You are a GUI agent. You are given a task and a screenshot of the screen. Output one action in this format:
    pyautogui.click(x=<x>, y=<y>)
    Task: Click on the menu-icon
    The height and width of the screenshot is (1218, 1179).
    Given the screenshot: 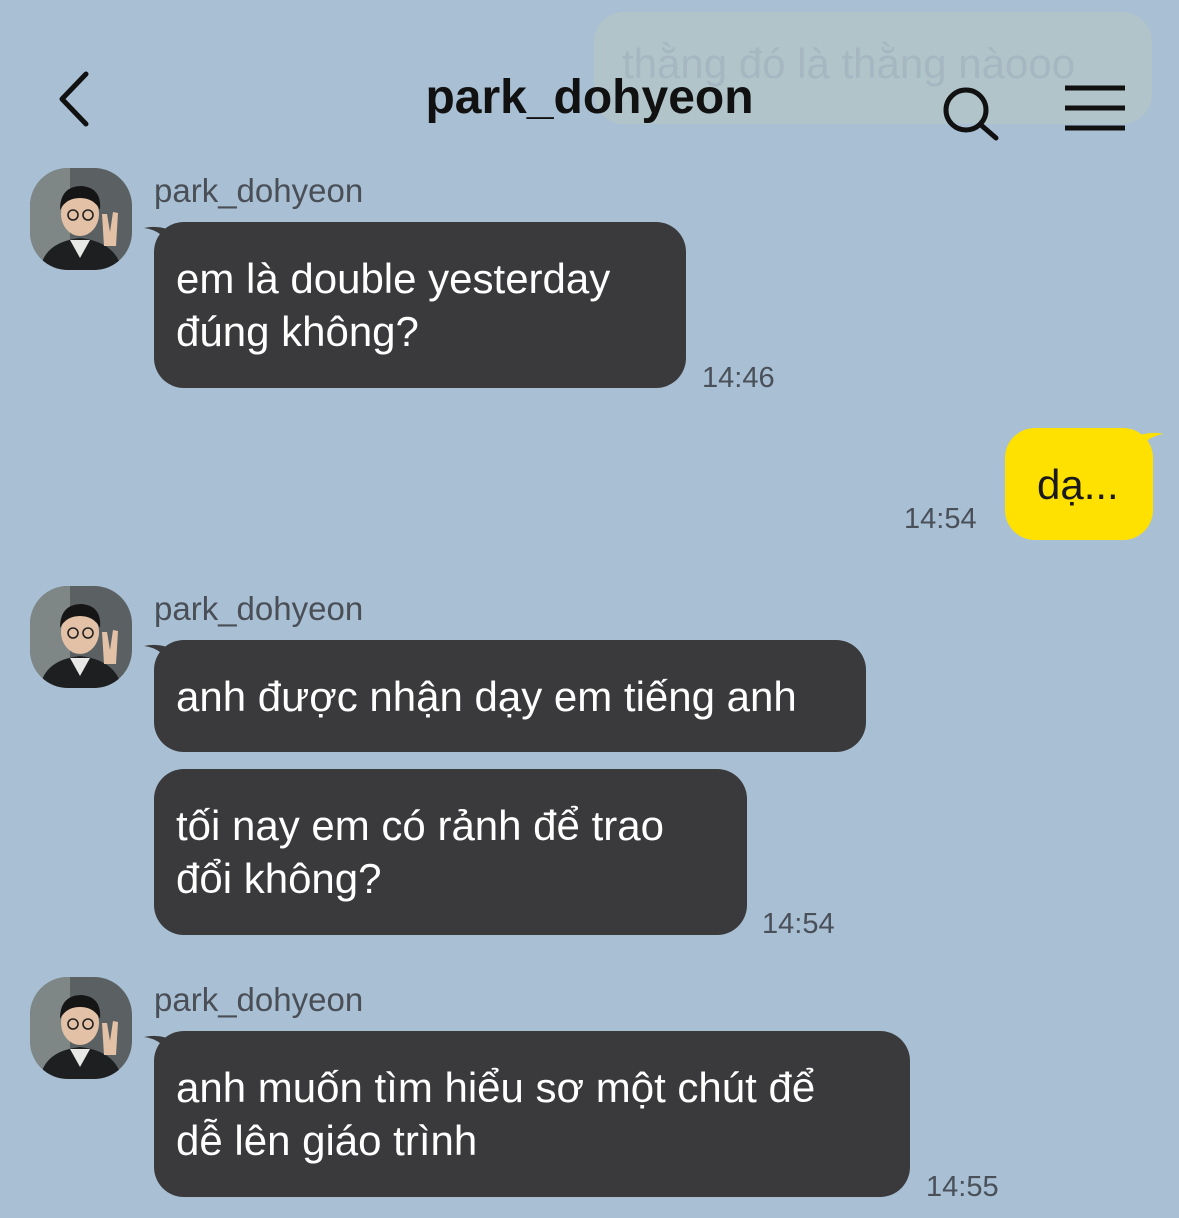 What is the action you would take?
    pyautogui.click(x=1095, y=108)
    